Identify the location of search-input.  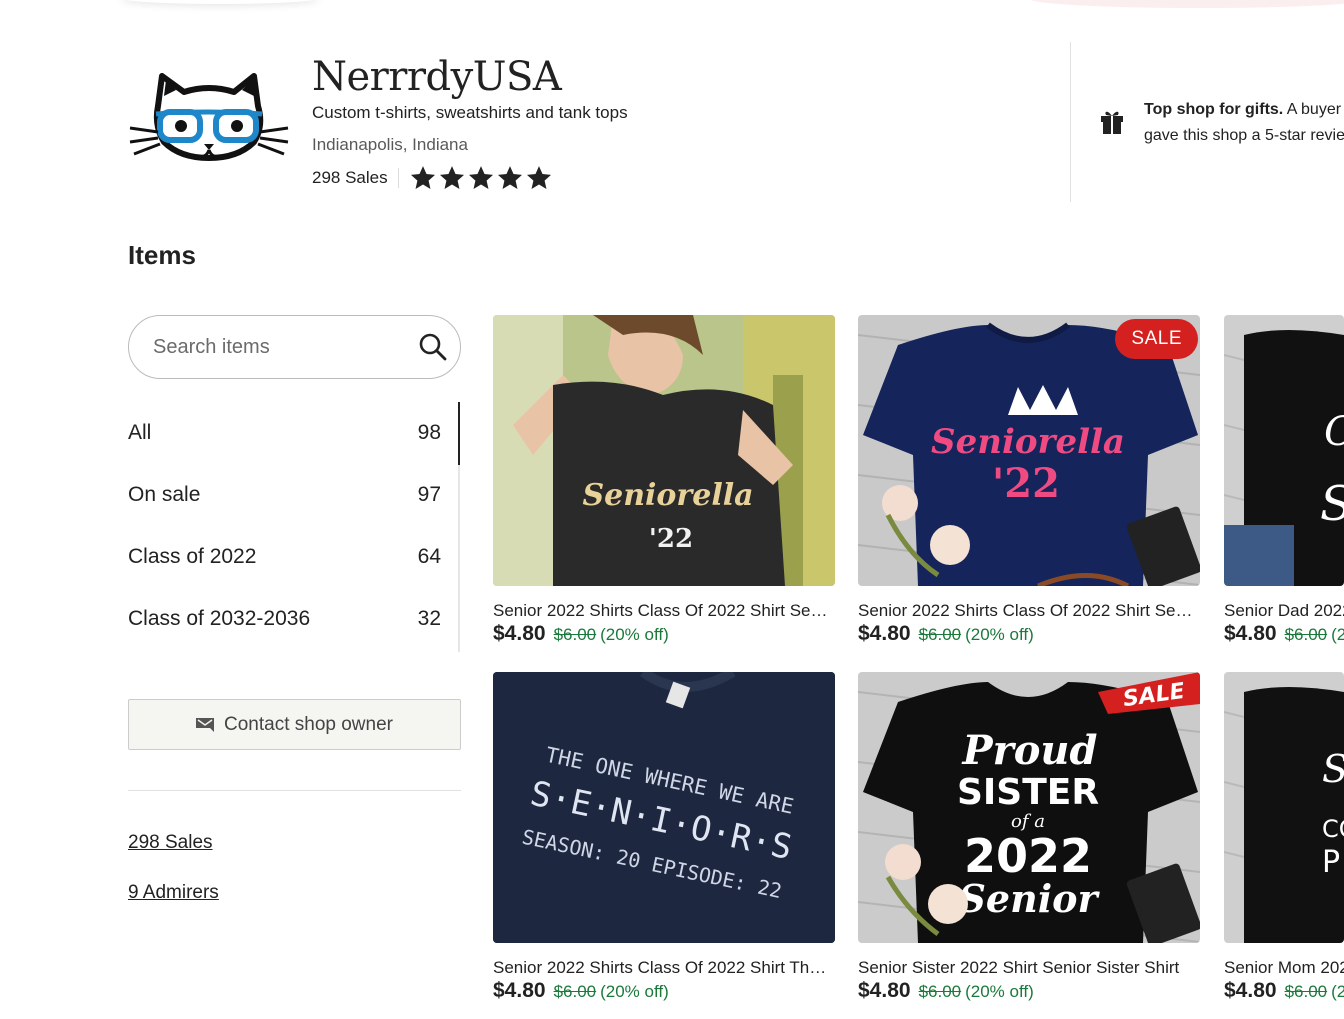
(285, 347).